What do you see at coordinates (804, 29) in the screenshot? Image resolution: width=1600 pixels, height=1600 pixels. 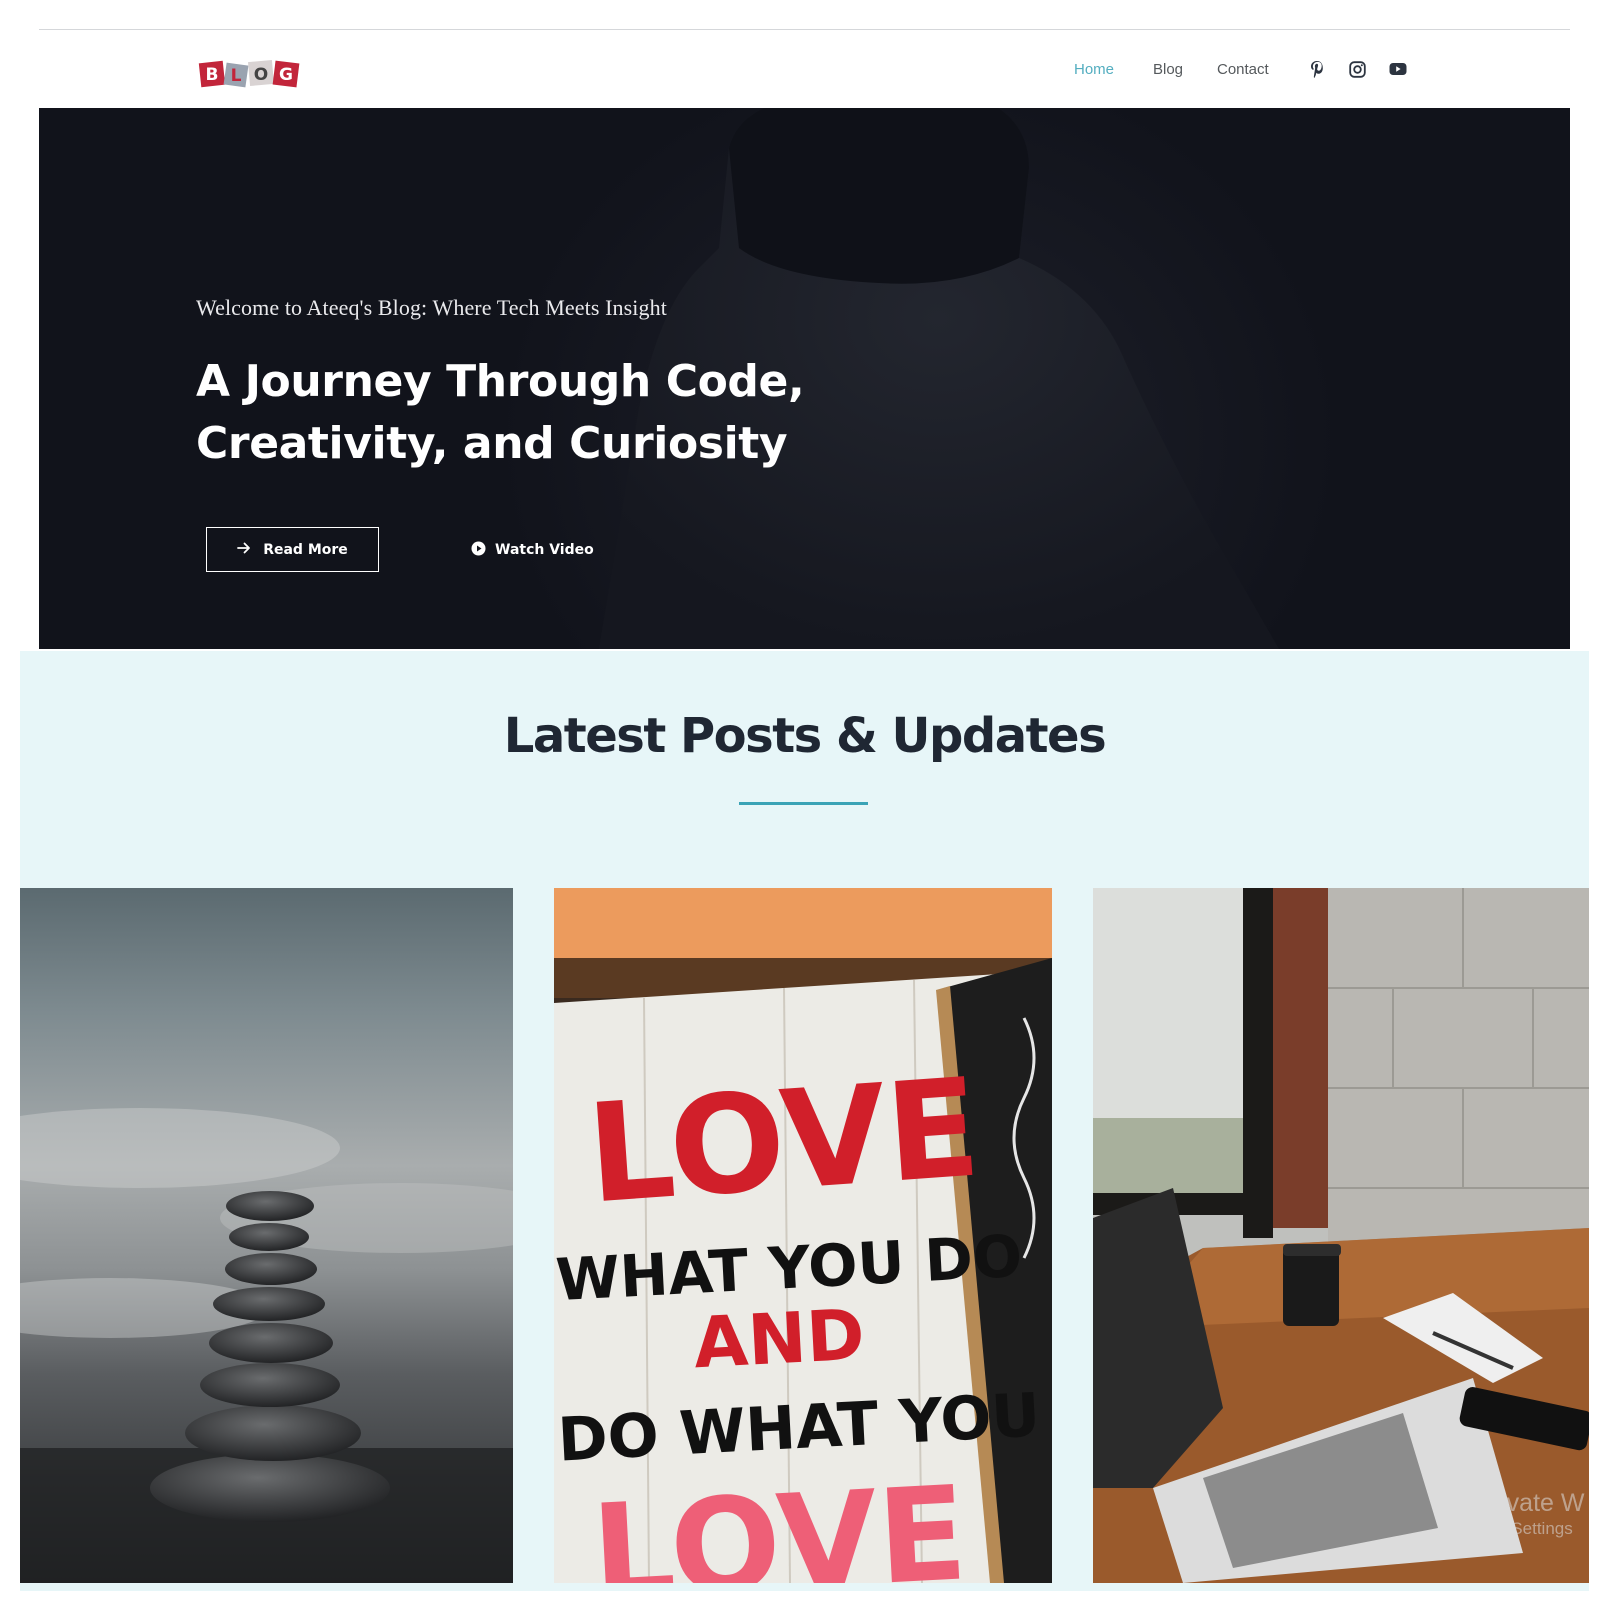 I see `top-divider` at bounding box center [804, 29].